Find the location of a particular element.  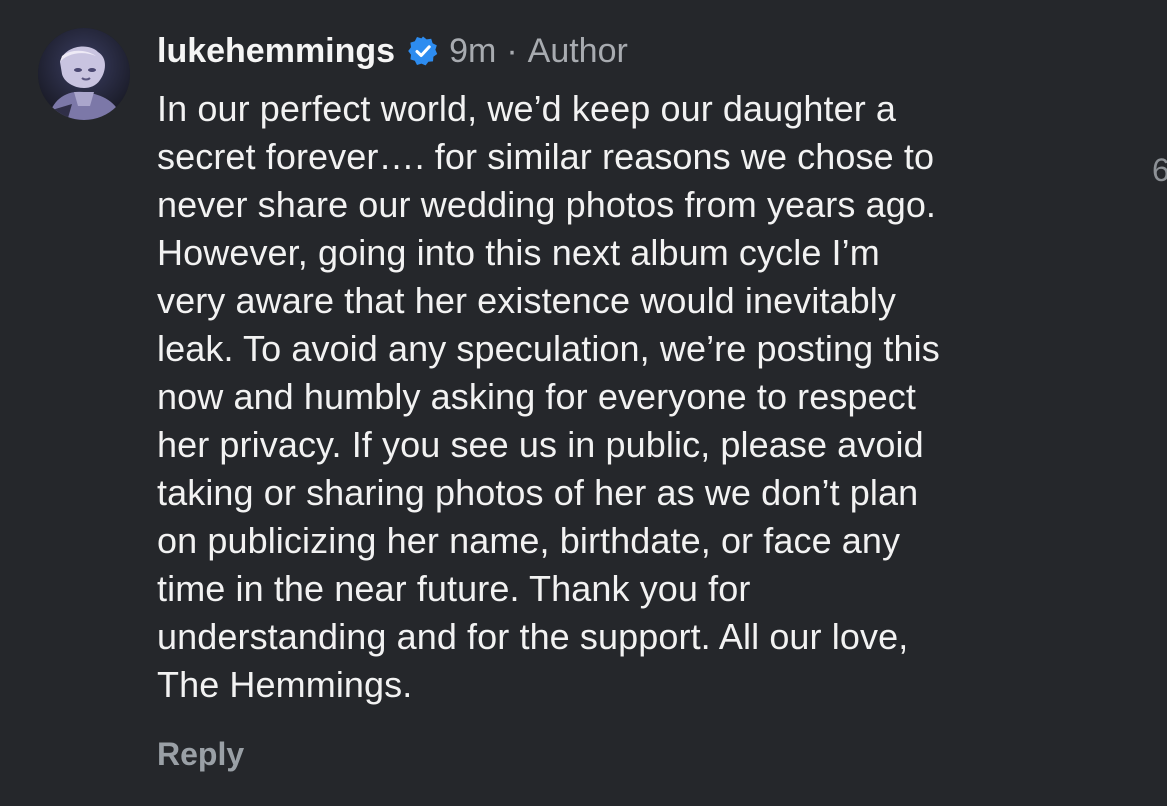

avatar-image is located at coordinates (84, 74).